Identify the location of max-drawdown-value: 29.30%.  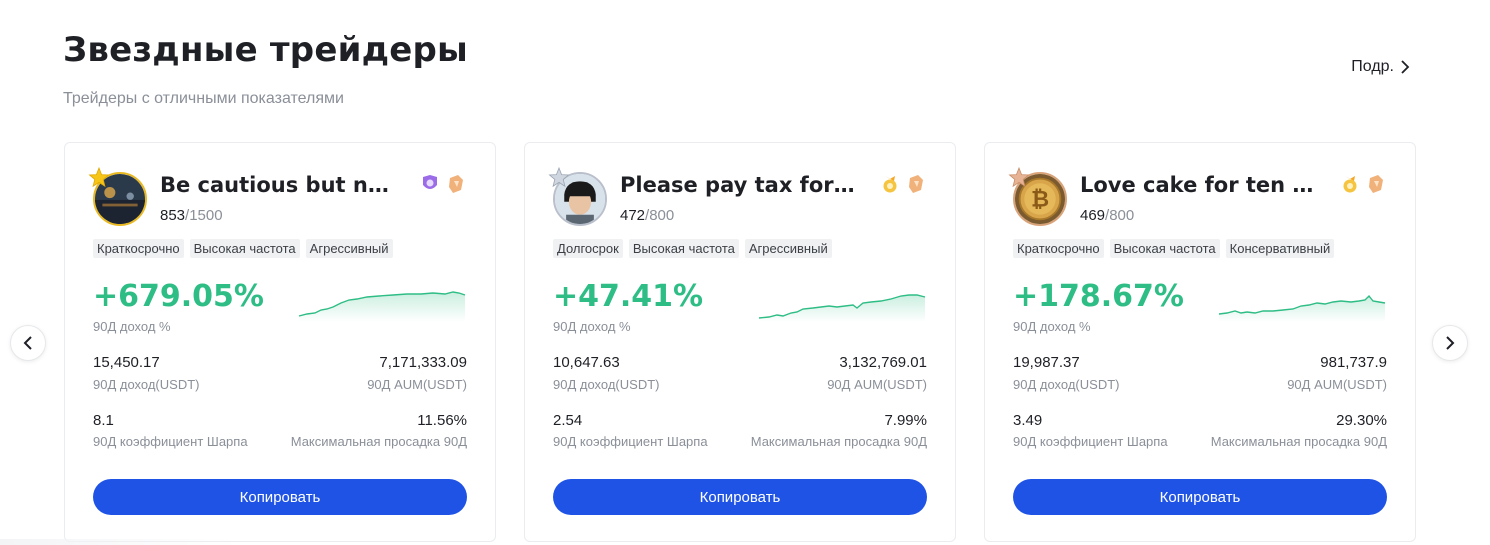
(1361, 420).